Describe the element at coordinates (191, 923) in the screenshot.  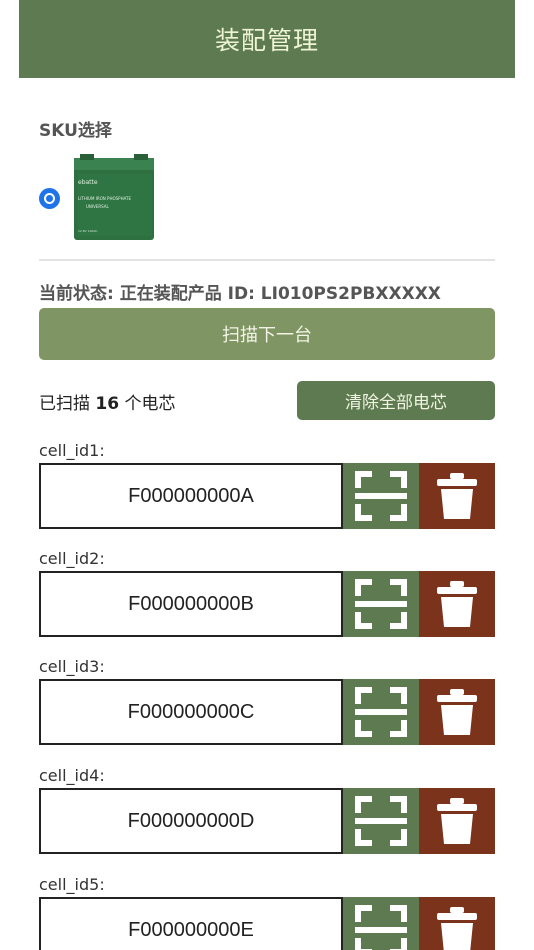
I see `cell-id-field: F000000000E` at that location.